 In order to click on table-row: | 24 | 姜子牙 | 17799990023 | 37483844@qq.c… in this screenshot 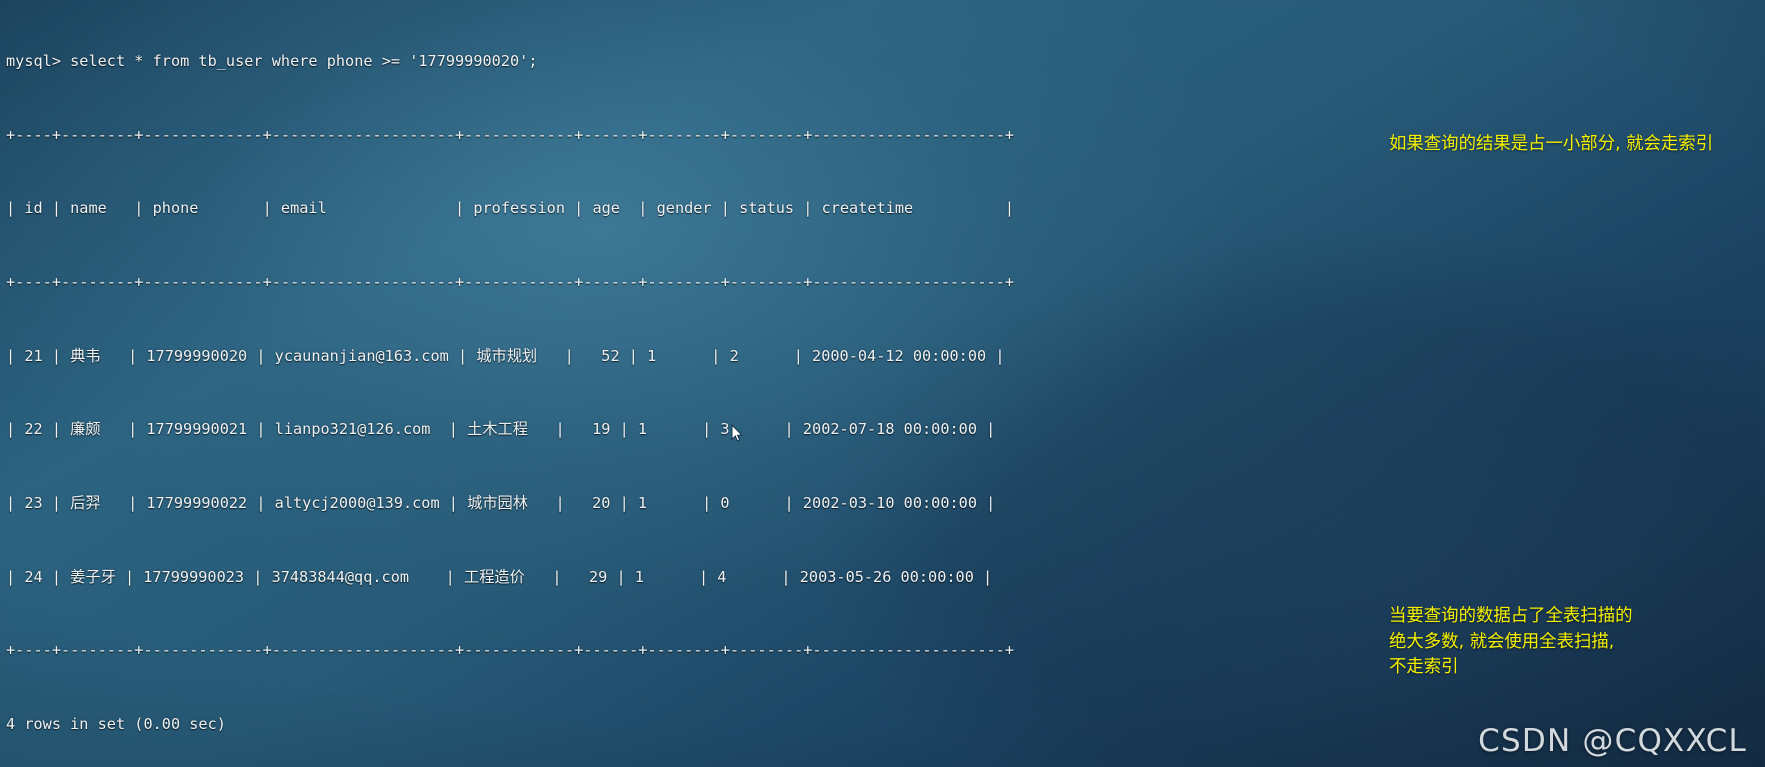, I will do `click(499, 576)`.